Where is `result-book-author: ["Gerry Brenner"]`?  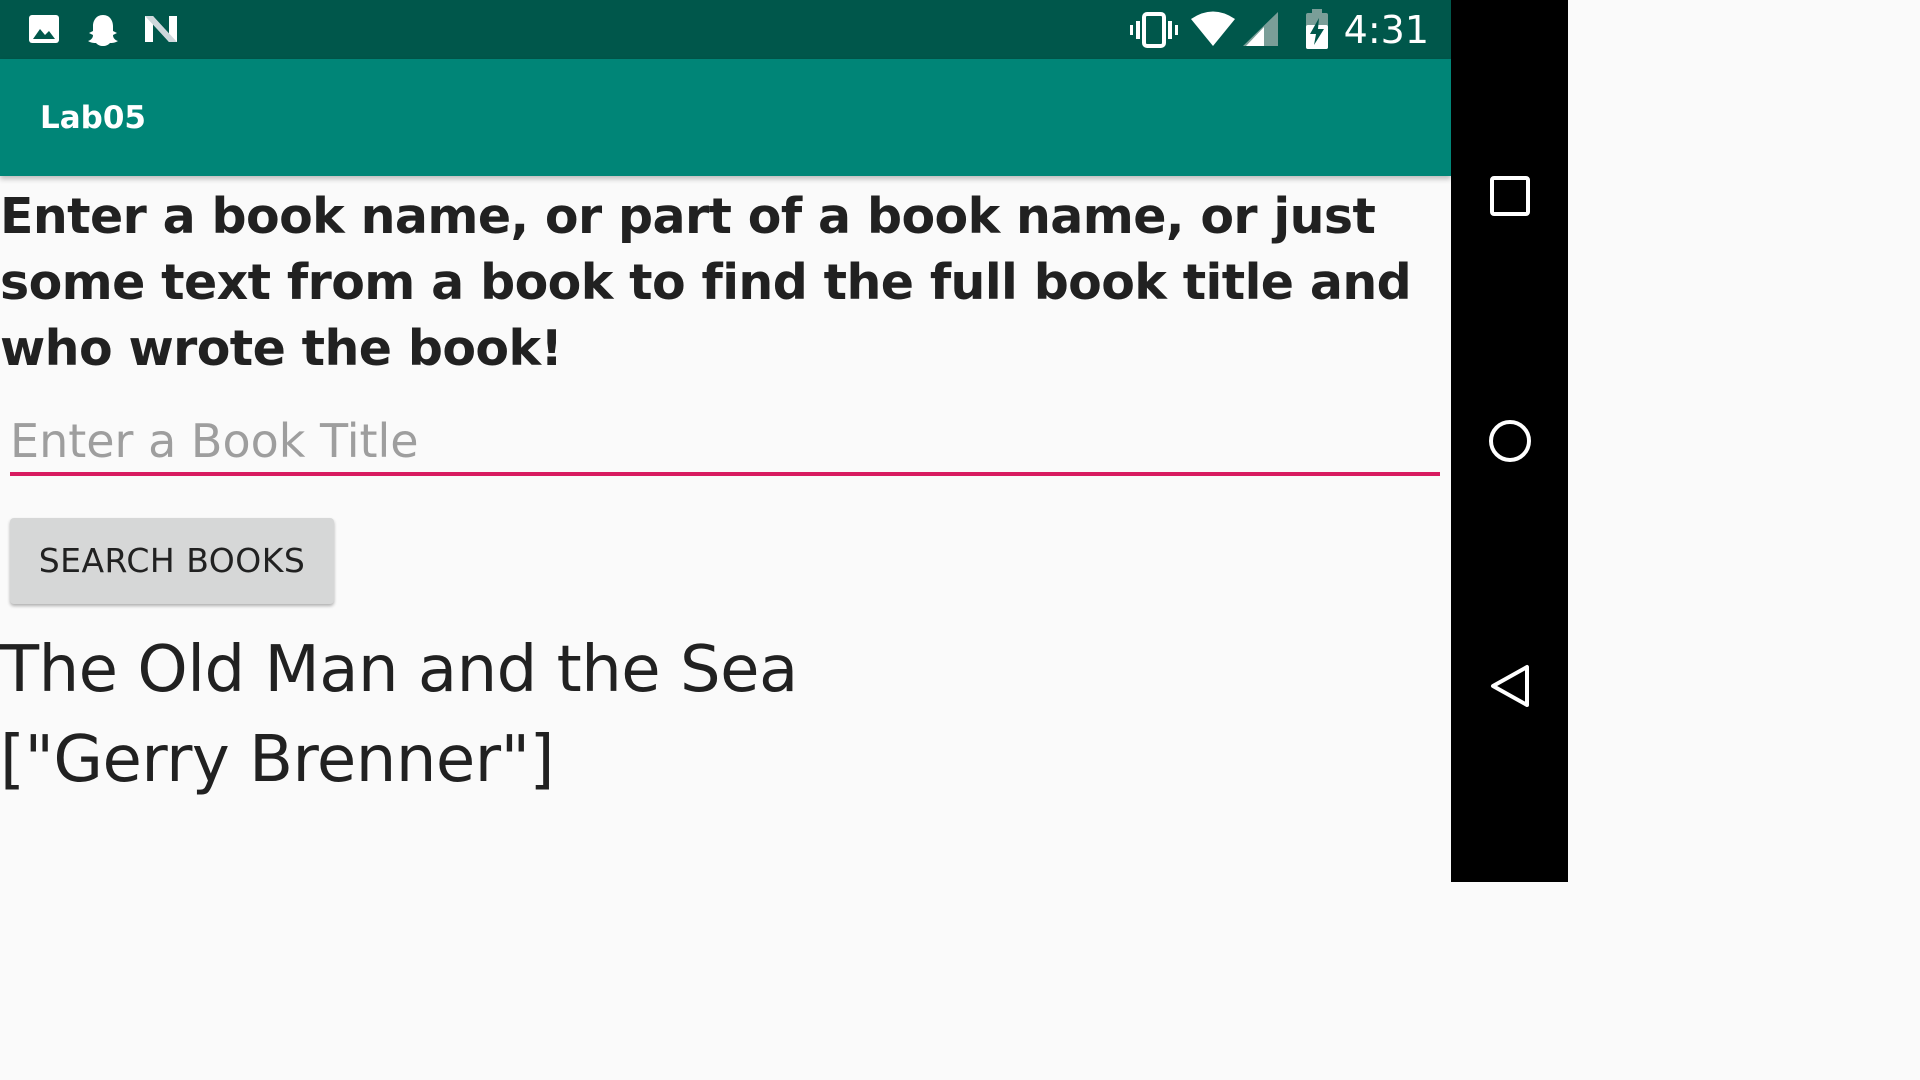
result-book-author: ["Gerry Brenner"] is located at coordinates (277, 760).